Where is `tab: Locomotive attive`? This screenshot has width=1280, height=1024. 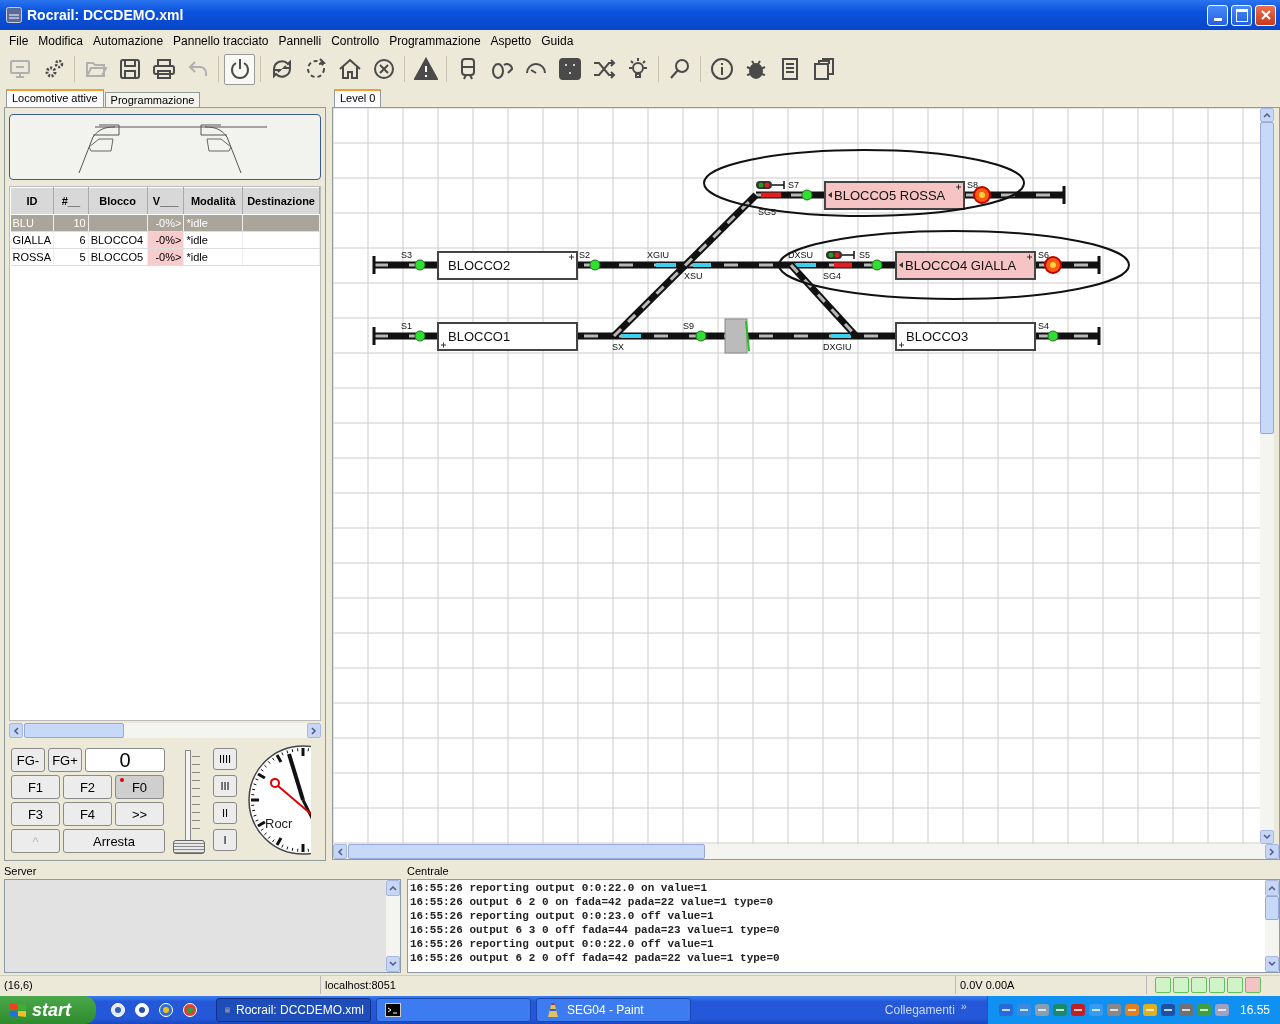
tab: Locomotive attive is located at coordinates (55, 98).